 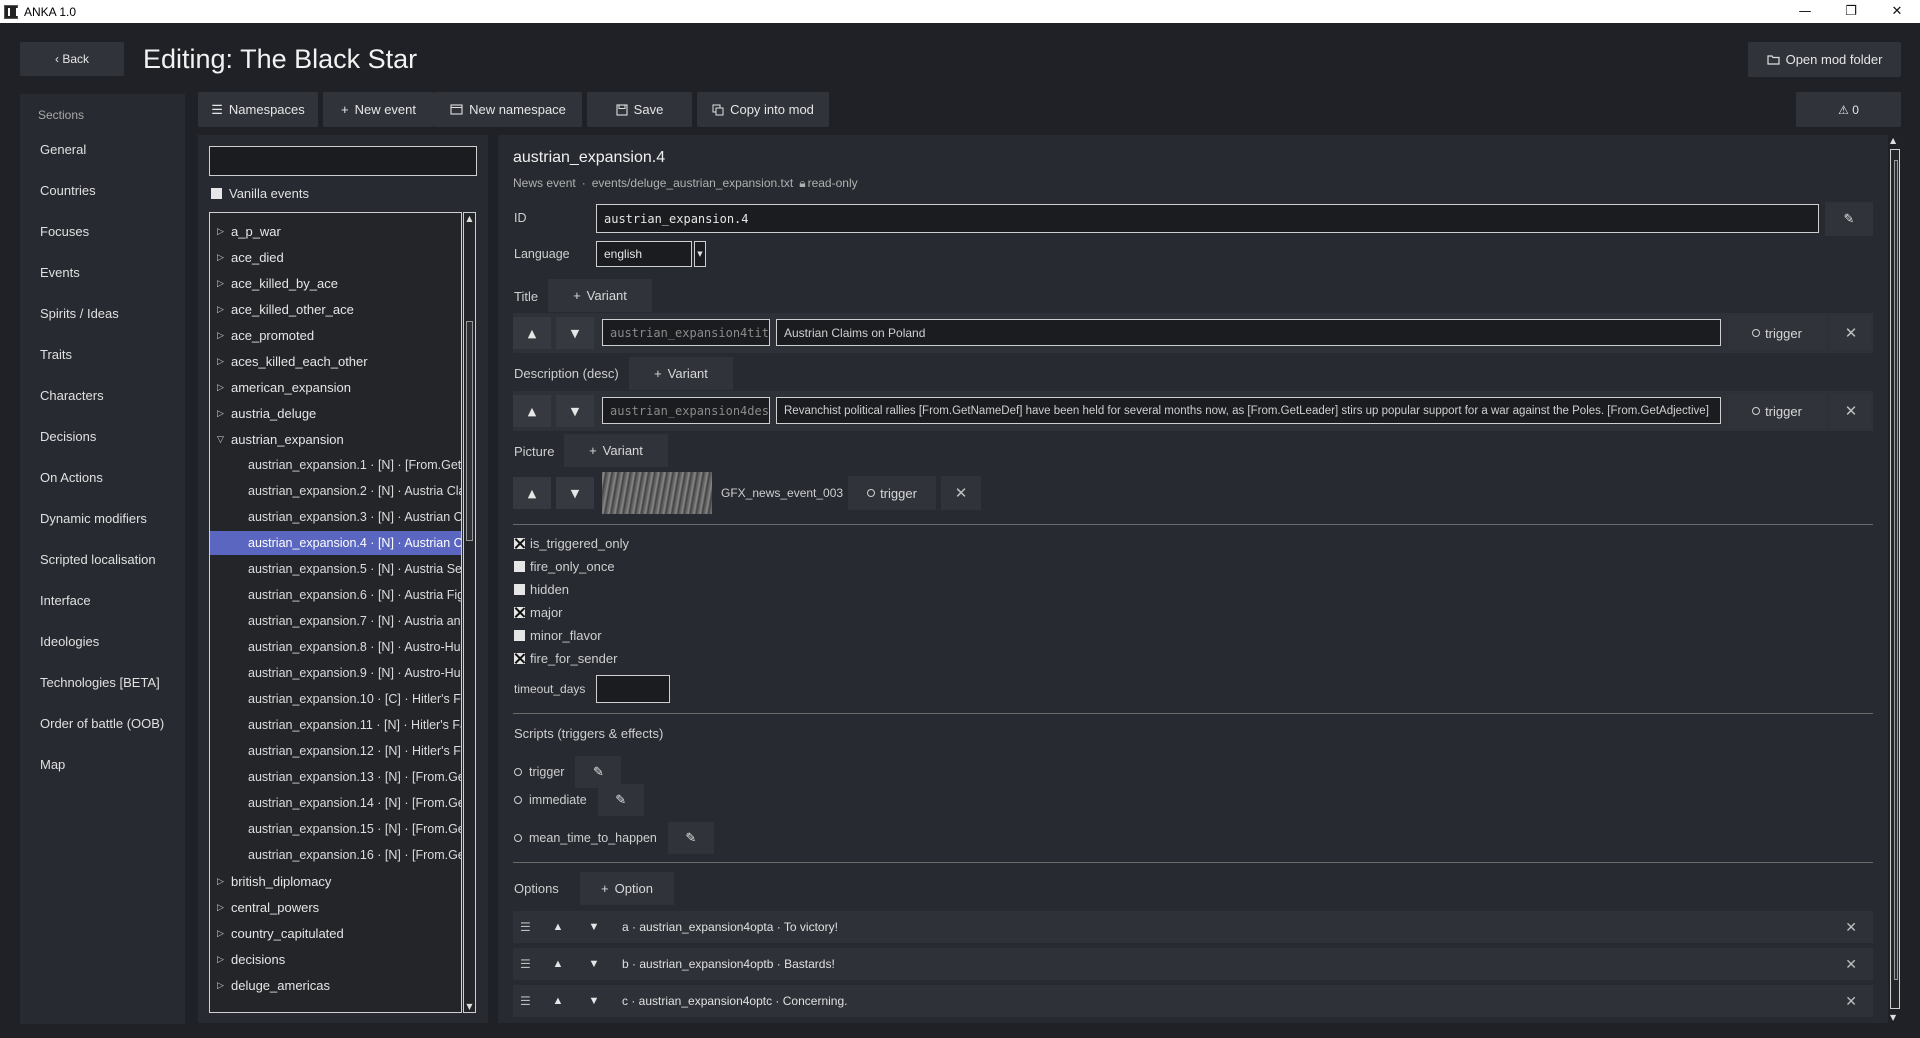 What do you see at coordinates (335, 387) in the screenshot?
I see `tree-namespace-item: ▷ american_expansion` at bounding box center [335, 387].